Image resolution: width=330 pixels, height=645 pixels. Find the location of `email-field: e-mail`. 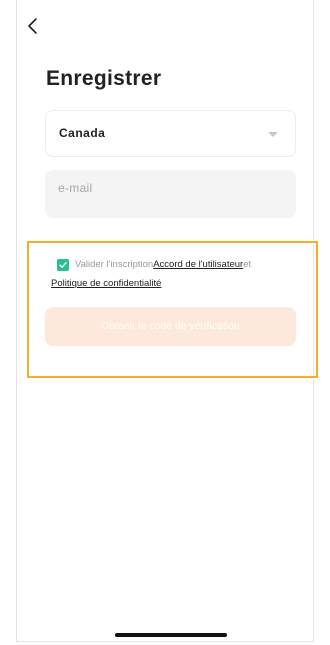

email-field: e-mail is located at coordinates (170, 194).